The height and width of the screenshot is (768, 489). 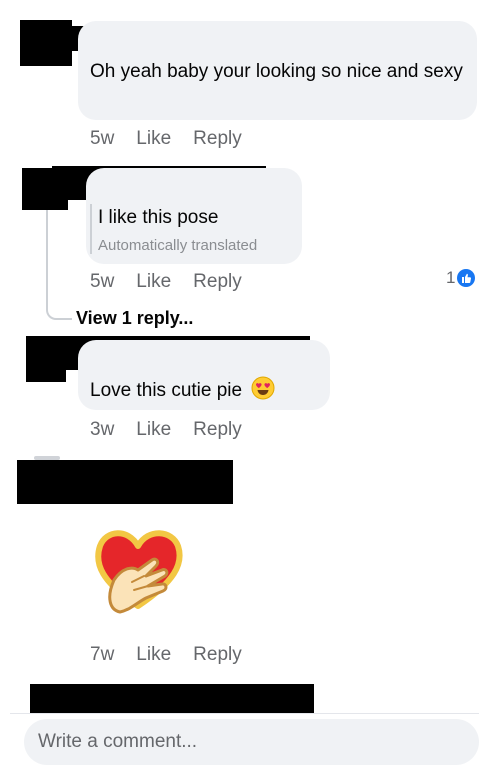 What do you see at coordinates (244, 713) in the screenshot?
I see `divider` at bounding box center [244, 713].